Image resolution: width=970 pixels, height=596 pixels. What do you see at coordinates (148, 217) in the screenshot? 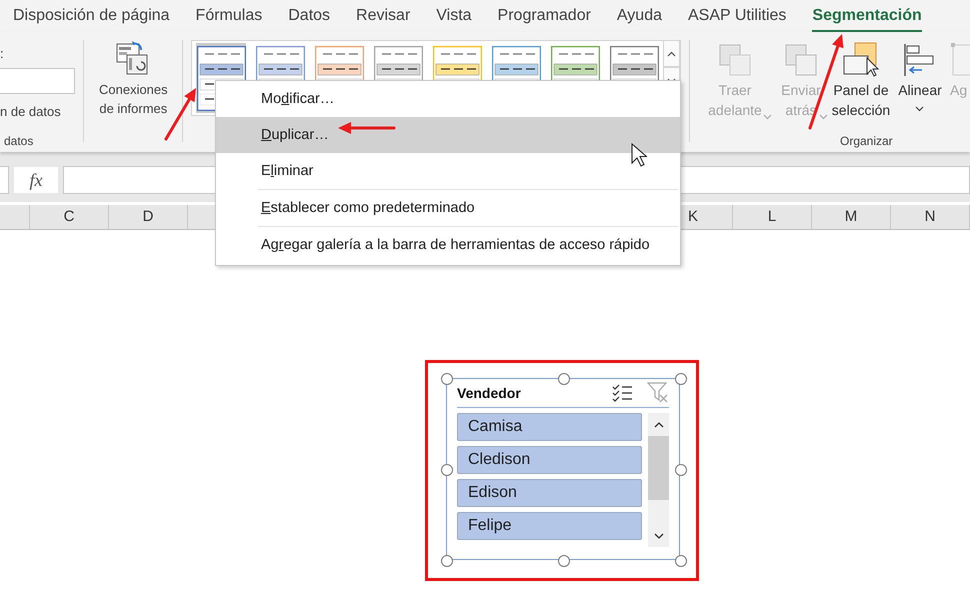
I see `column-header: D` at bounding box center [148, 217].